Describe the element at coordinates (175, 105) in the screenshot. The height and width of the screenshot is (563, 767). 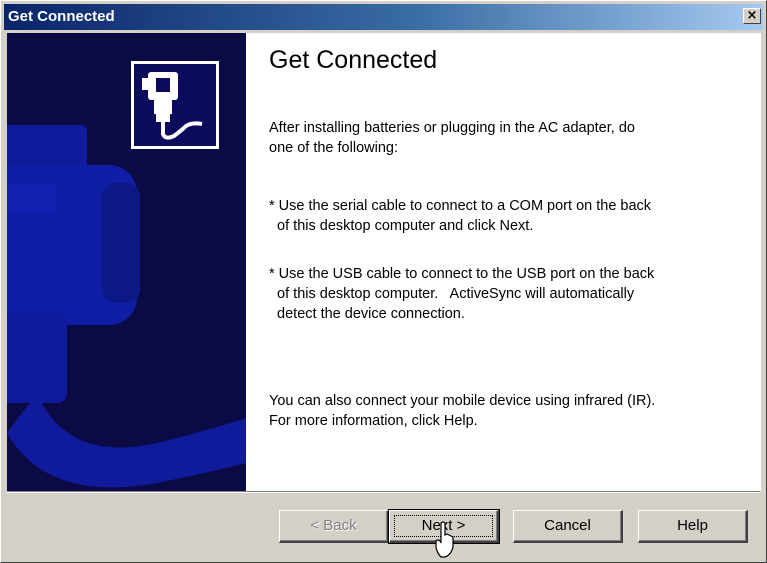
I see `connect-cable-icon` at that location.